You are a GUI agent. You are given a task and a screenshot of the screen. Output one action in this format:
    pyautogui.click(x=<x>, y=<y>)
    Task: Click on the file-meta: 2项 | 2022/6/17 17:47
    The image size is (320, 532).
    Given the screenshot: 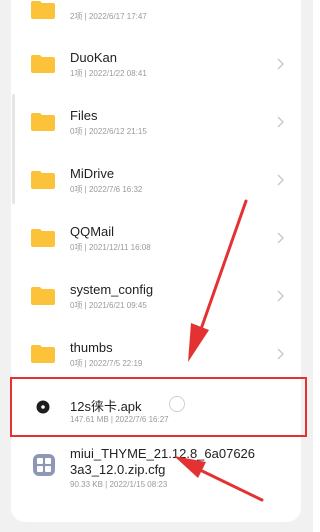 What is the action you would take?
    pyautogui.click(x=108, y=16)
    